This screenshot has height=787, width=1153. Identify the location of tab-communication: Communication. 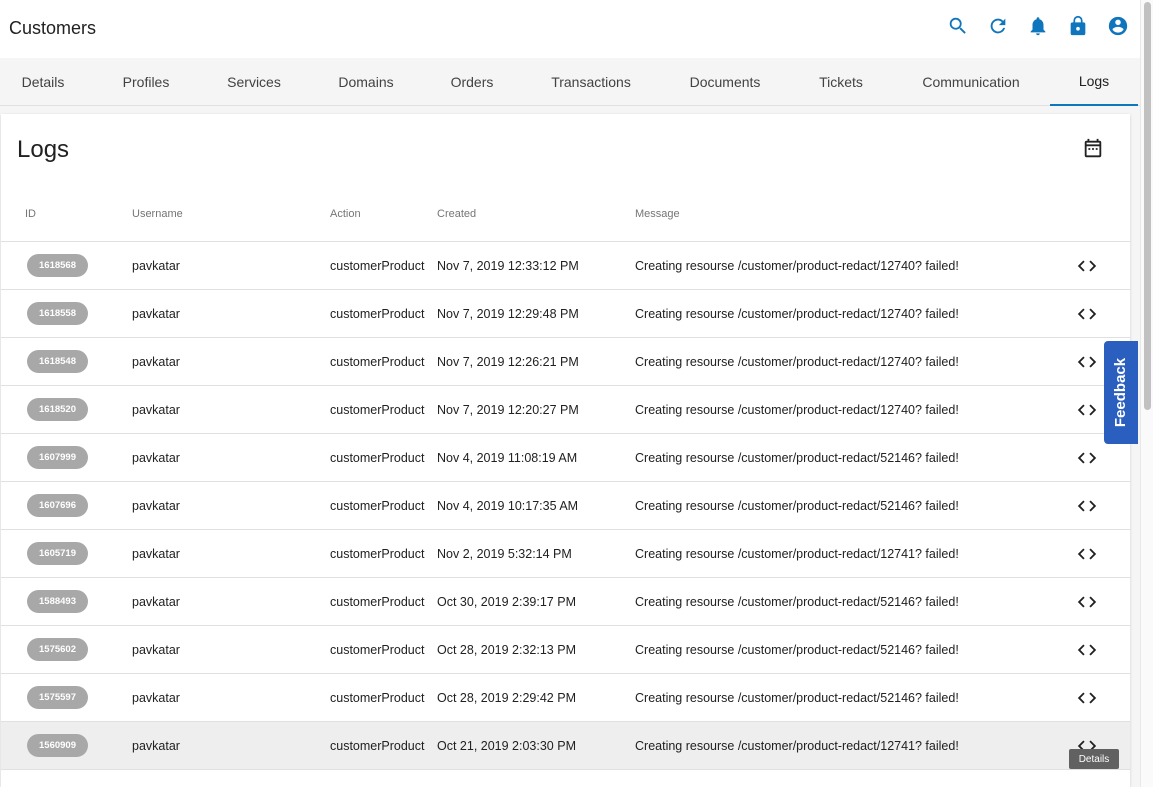
(971, 82).